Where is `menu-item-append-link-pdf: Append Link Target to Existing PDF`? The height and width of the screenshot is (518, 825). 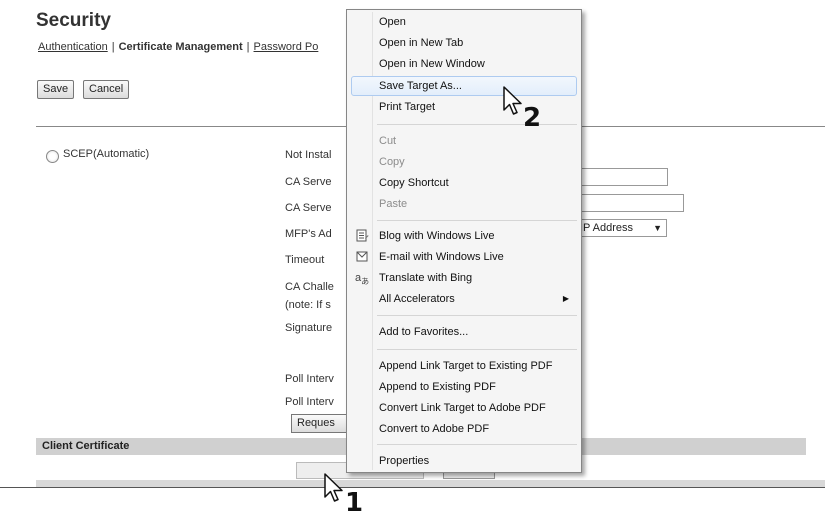 menu-item-append-link-pdf: Append Link Target to Existing PDF is located at coordinates (464, 366).